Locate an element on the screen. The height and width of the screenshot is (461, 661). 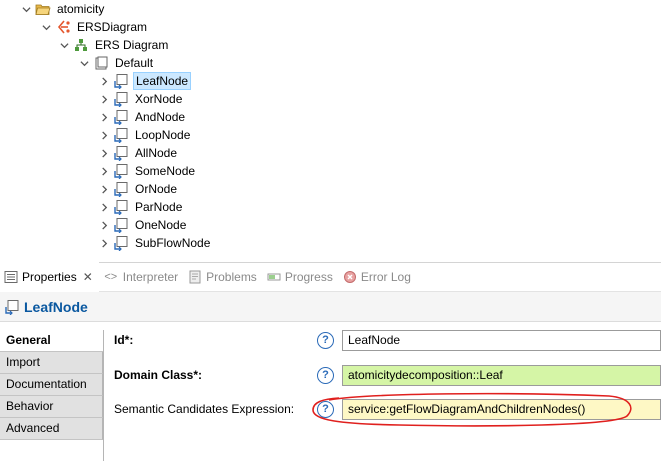
leaf-node-icon is located at coordinates (12, 307).